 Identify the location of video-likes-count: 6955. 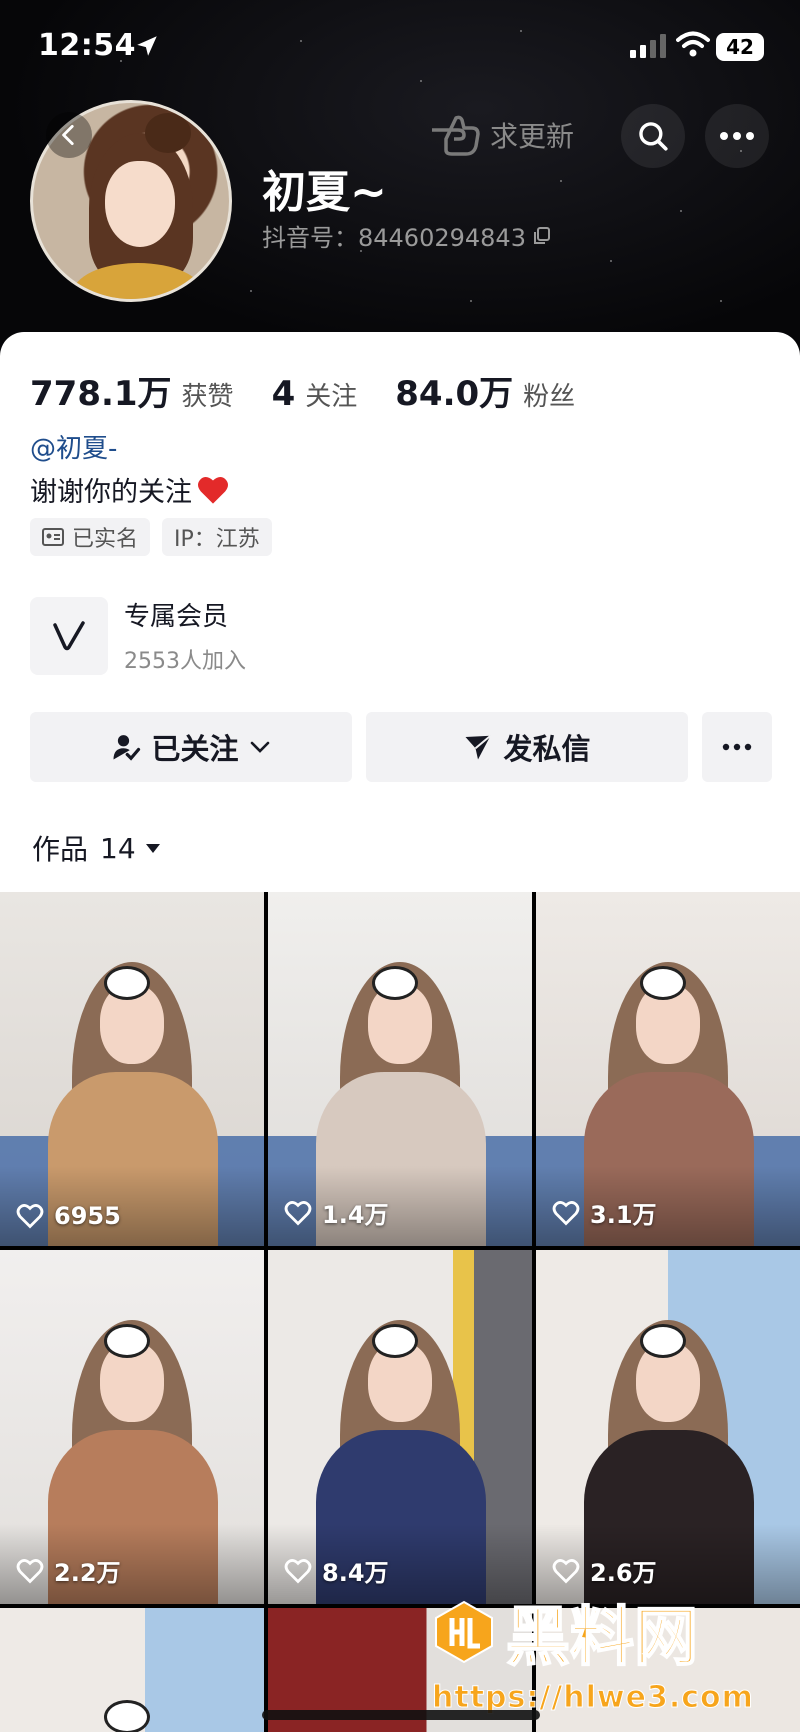
(87, 1216).